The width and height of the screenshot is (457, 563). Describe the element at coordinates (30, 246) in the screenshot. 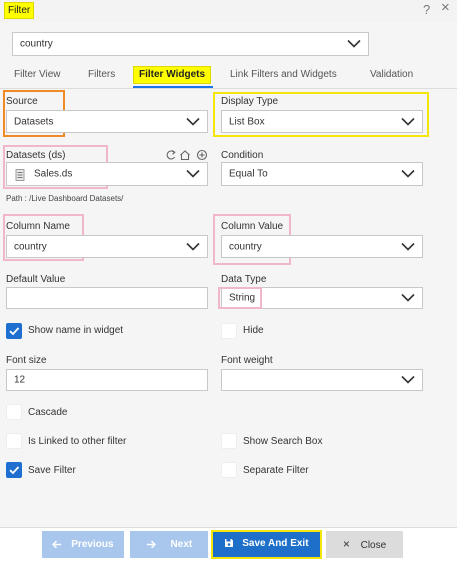

I see `column-name-select-value: country` at that location.